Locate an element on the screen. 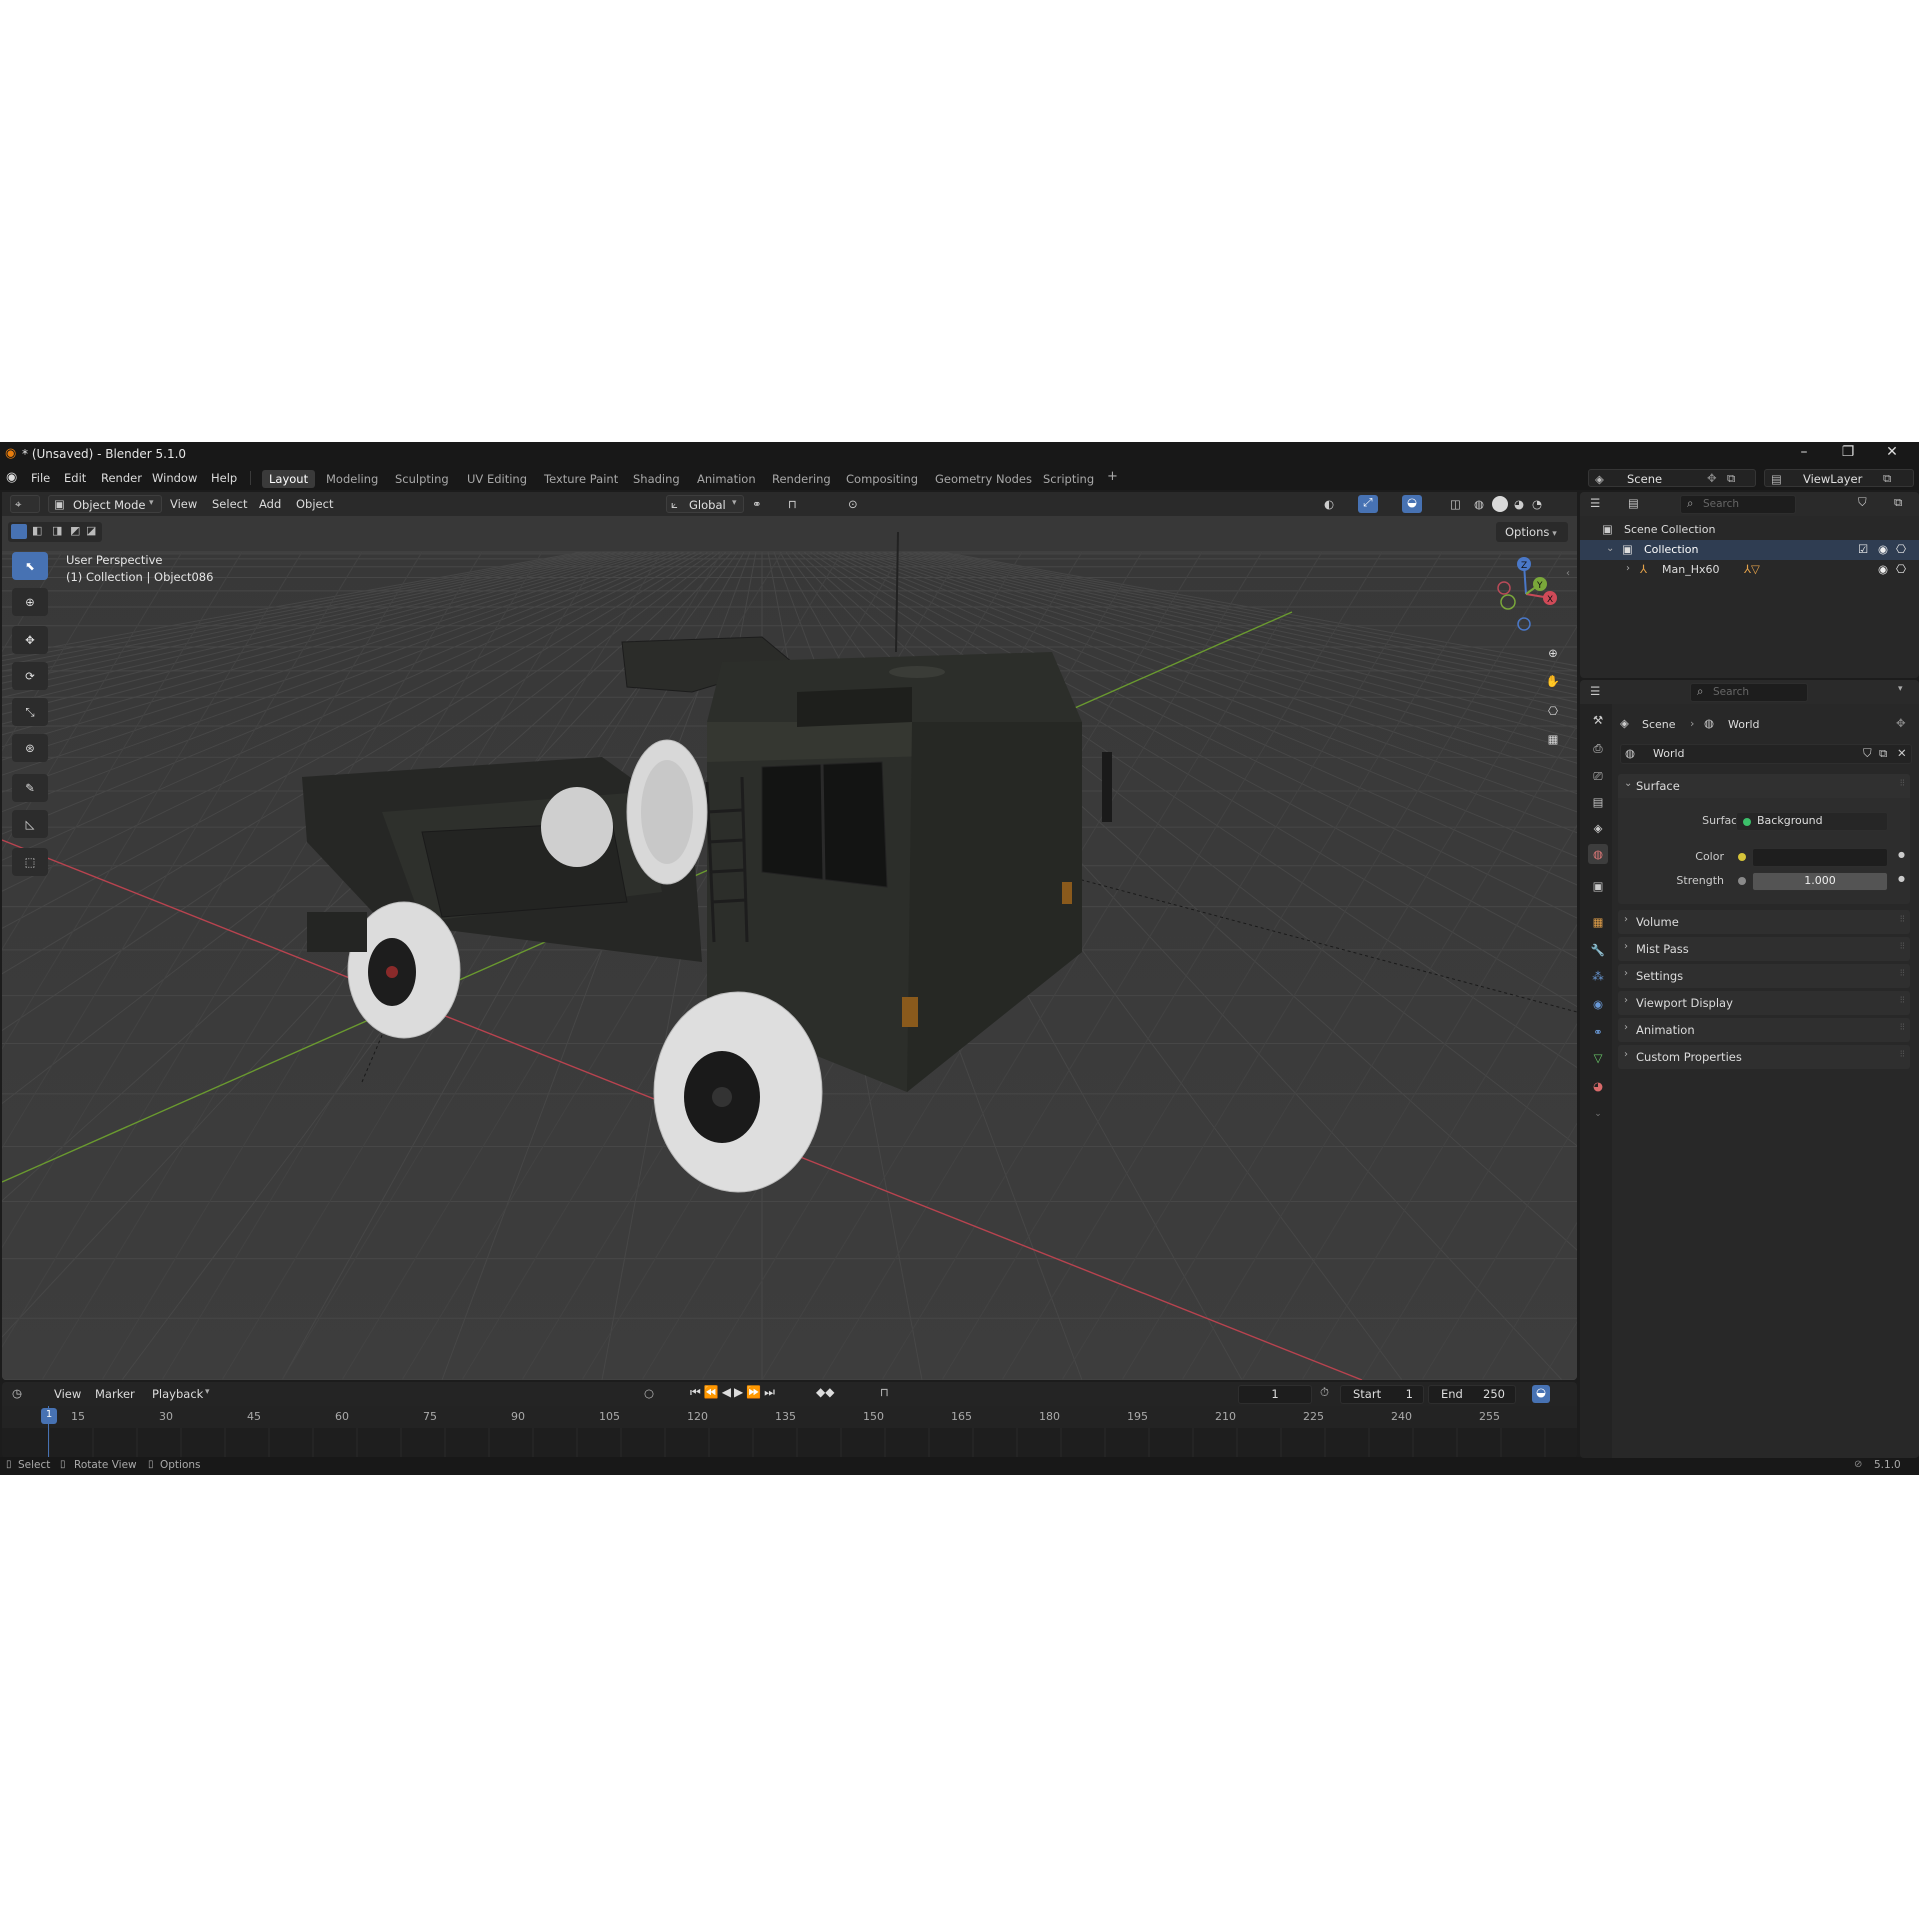 The image size is (1919, 1919). render-tab-icon: ⎙ is located at coordinates (1598, 748).